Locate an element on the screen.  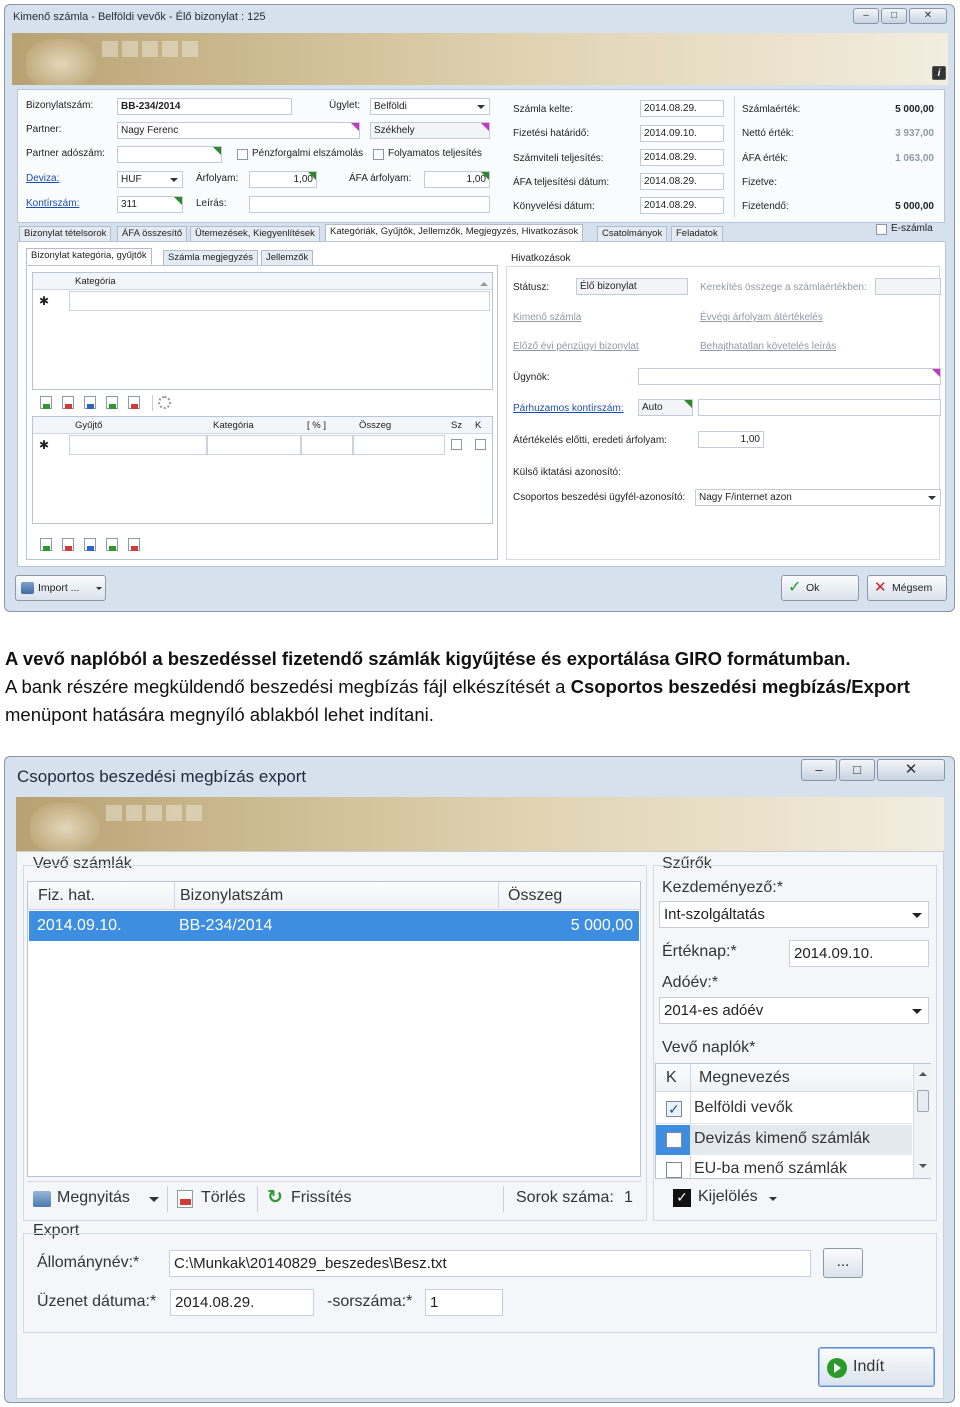
uzenet-field: 2014.08.29. is located at coordinates (242, 1302).